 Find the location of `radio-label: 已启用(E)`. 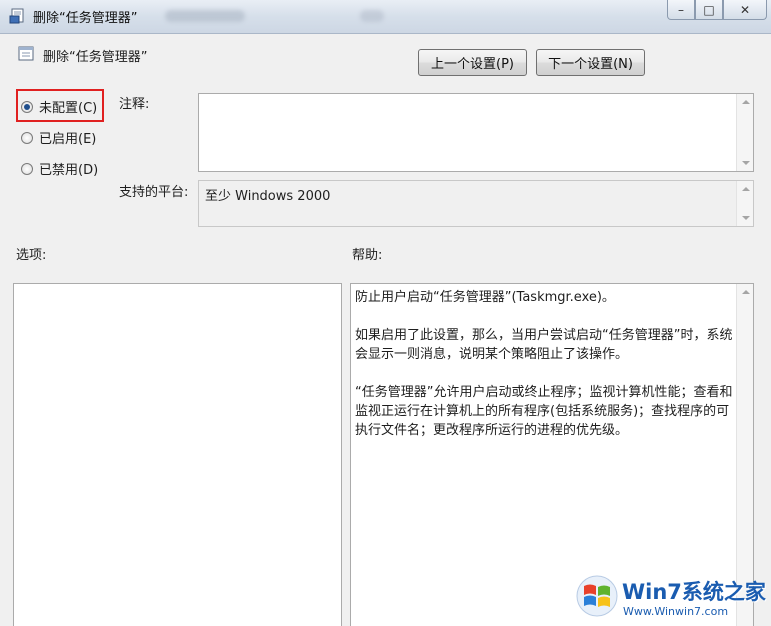

radio-label: 已启用(E) is located at coordinates (68, 139).